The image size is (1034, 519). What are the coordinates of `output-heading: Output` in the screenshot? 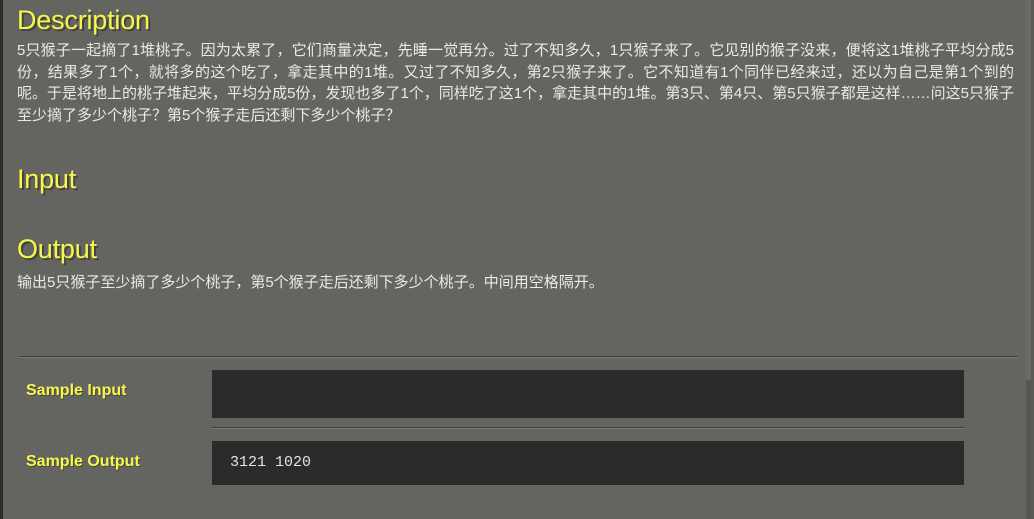 It's located at (57, 249).